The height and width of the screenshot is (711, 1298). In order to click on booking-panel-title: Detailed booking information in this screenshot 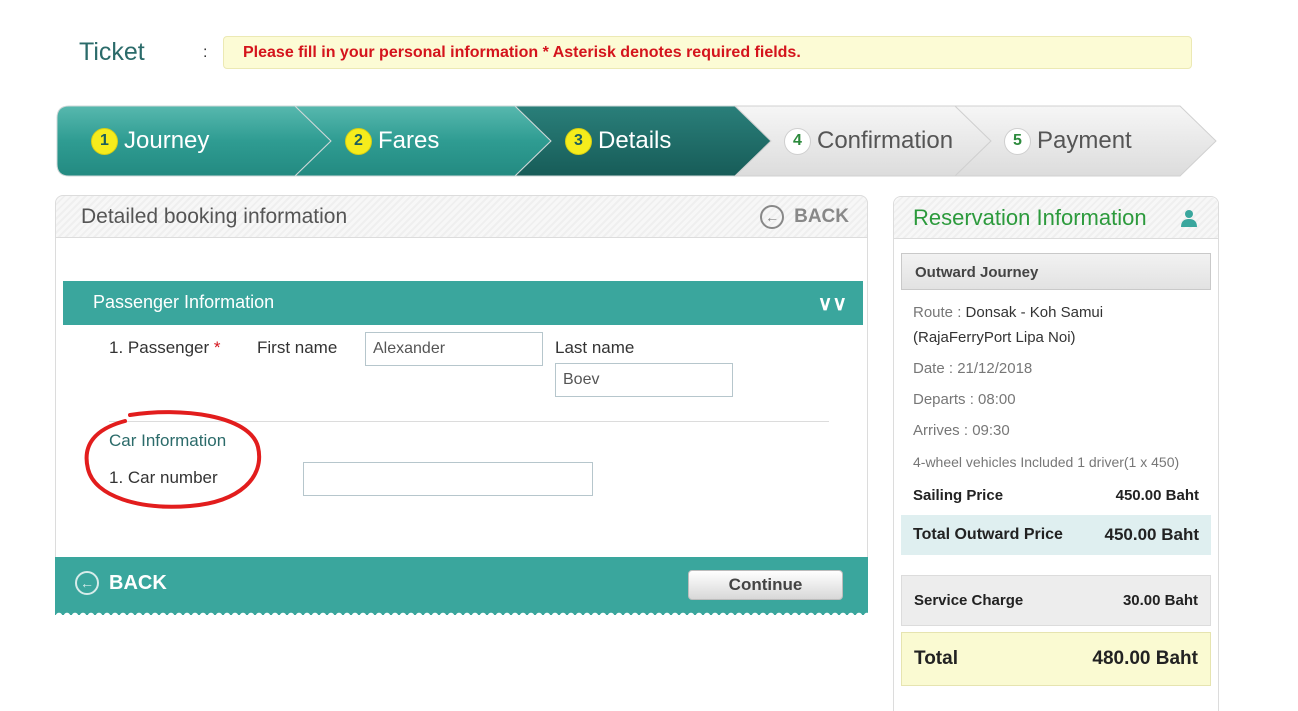, I will do `click(214, 216)`.